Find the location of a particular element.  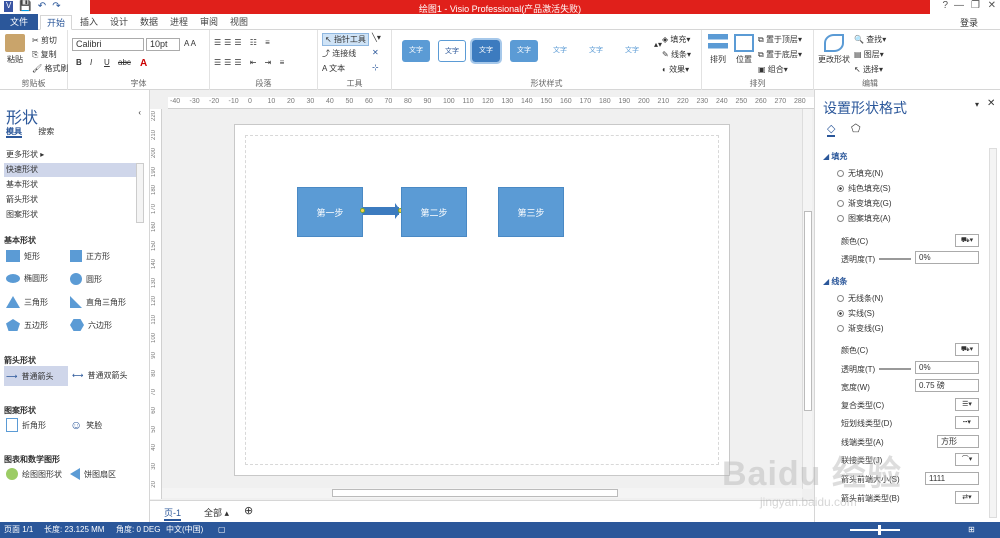

shape-circle: 圆形 is located at coordinates (86, 279).